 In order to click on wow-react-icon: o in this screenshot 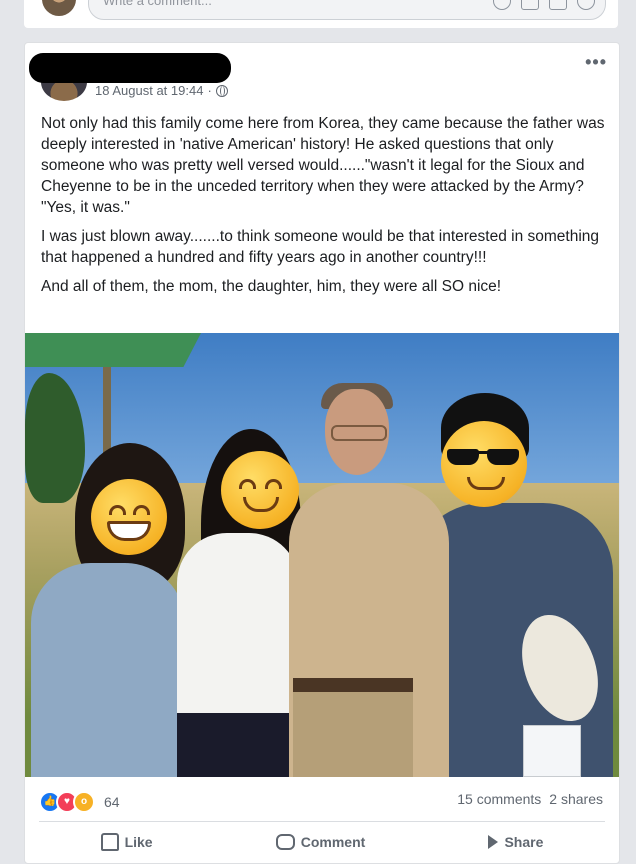, I will do `click(84, 802)`.